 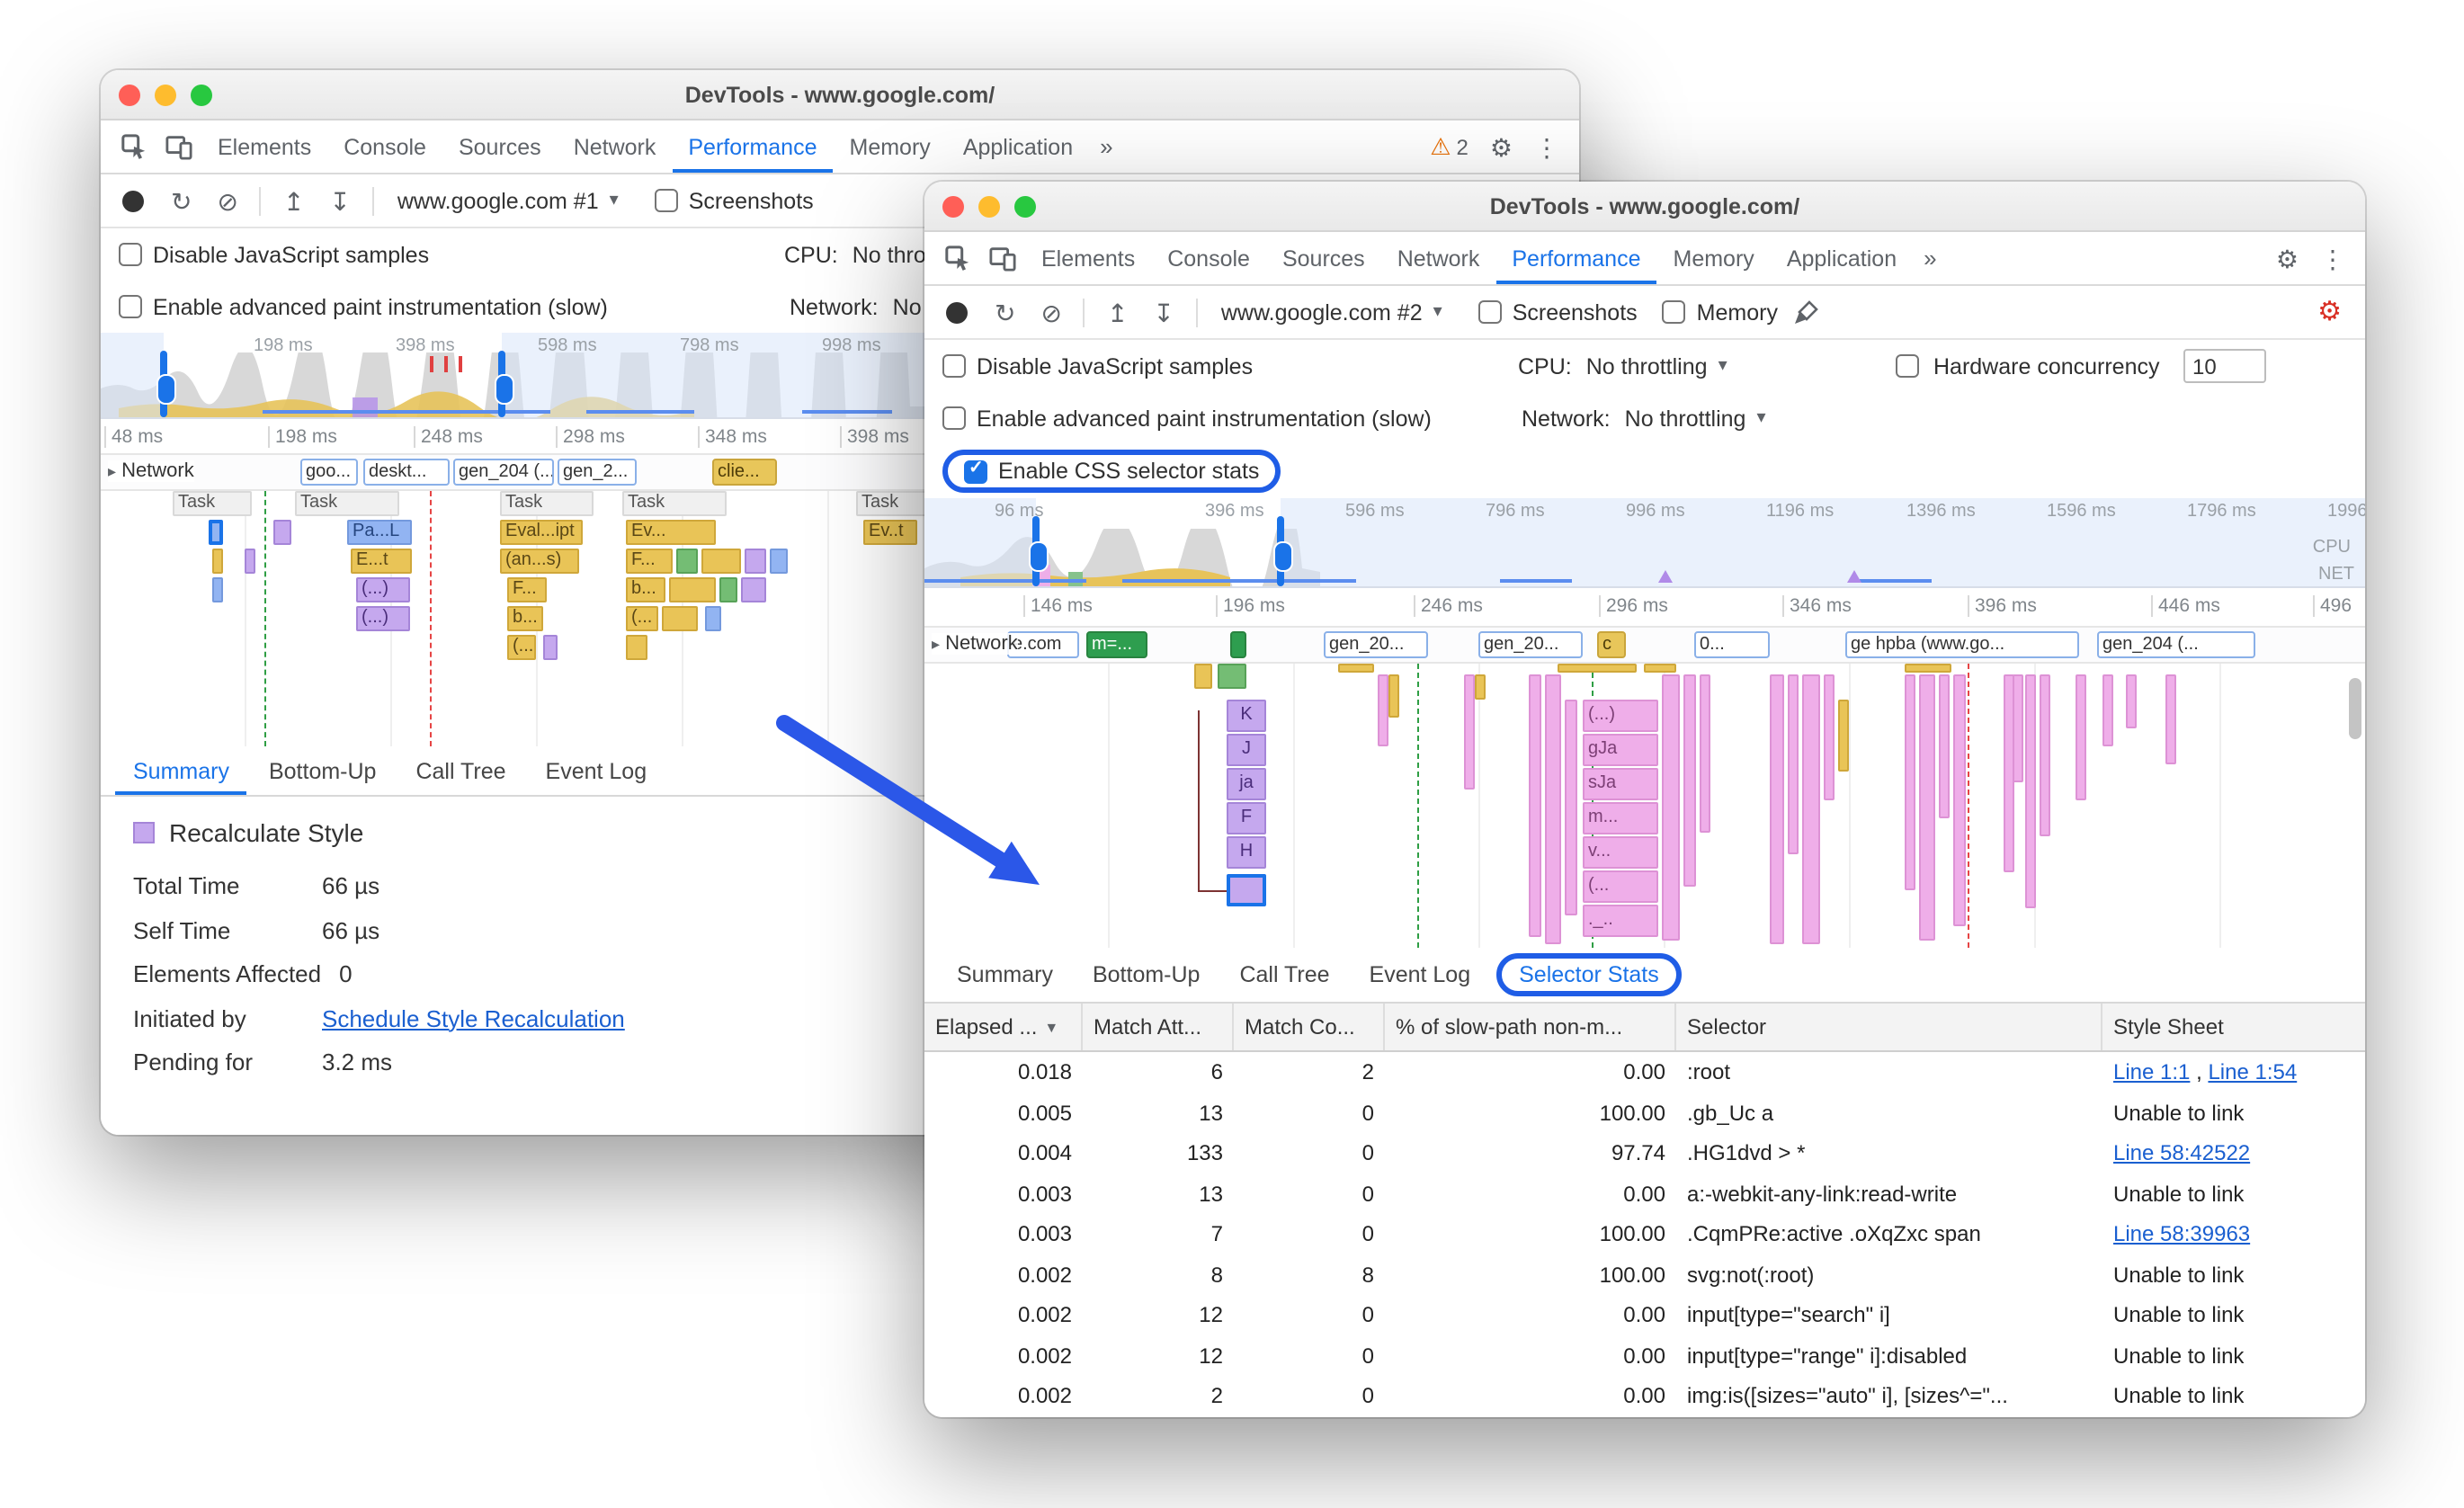 I want to click on checkbox-checked, so click(x=975, y=471).